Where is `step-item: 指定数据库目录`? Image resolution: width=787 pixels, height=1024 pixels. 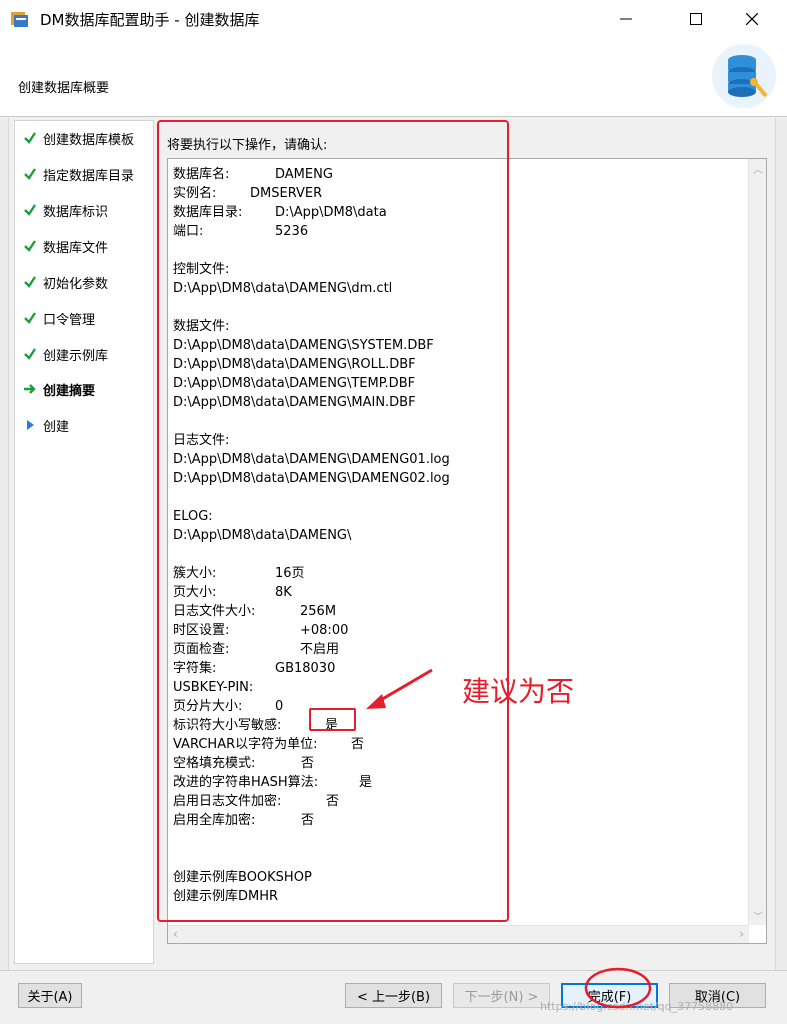 step-item: 指定数据库目录 is located at coordinates (77, 174).